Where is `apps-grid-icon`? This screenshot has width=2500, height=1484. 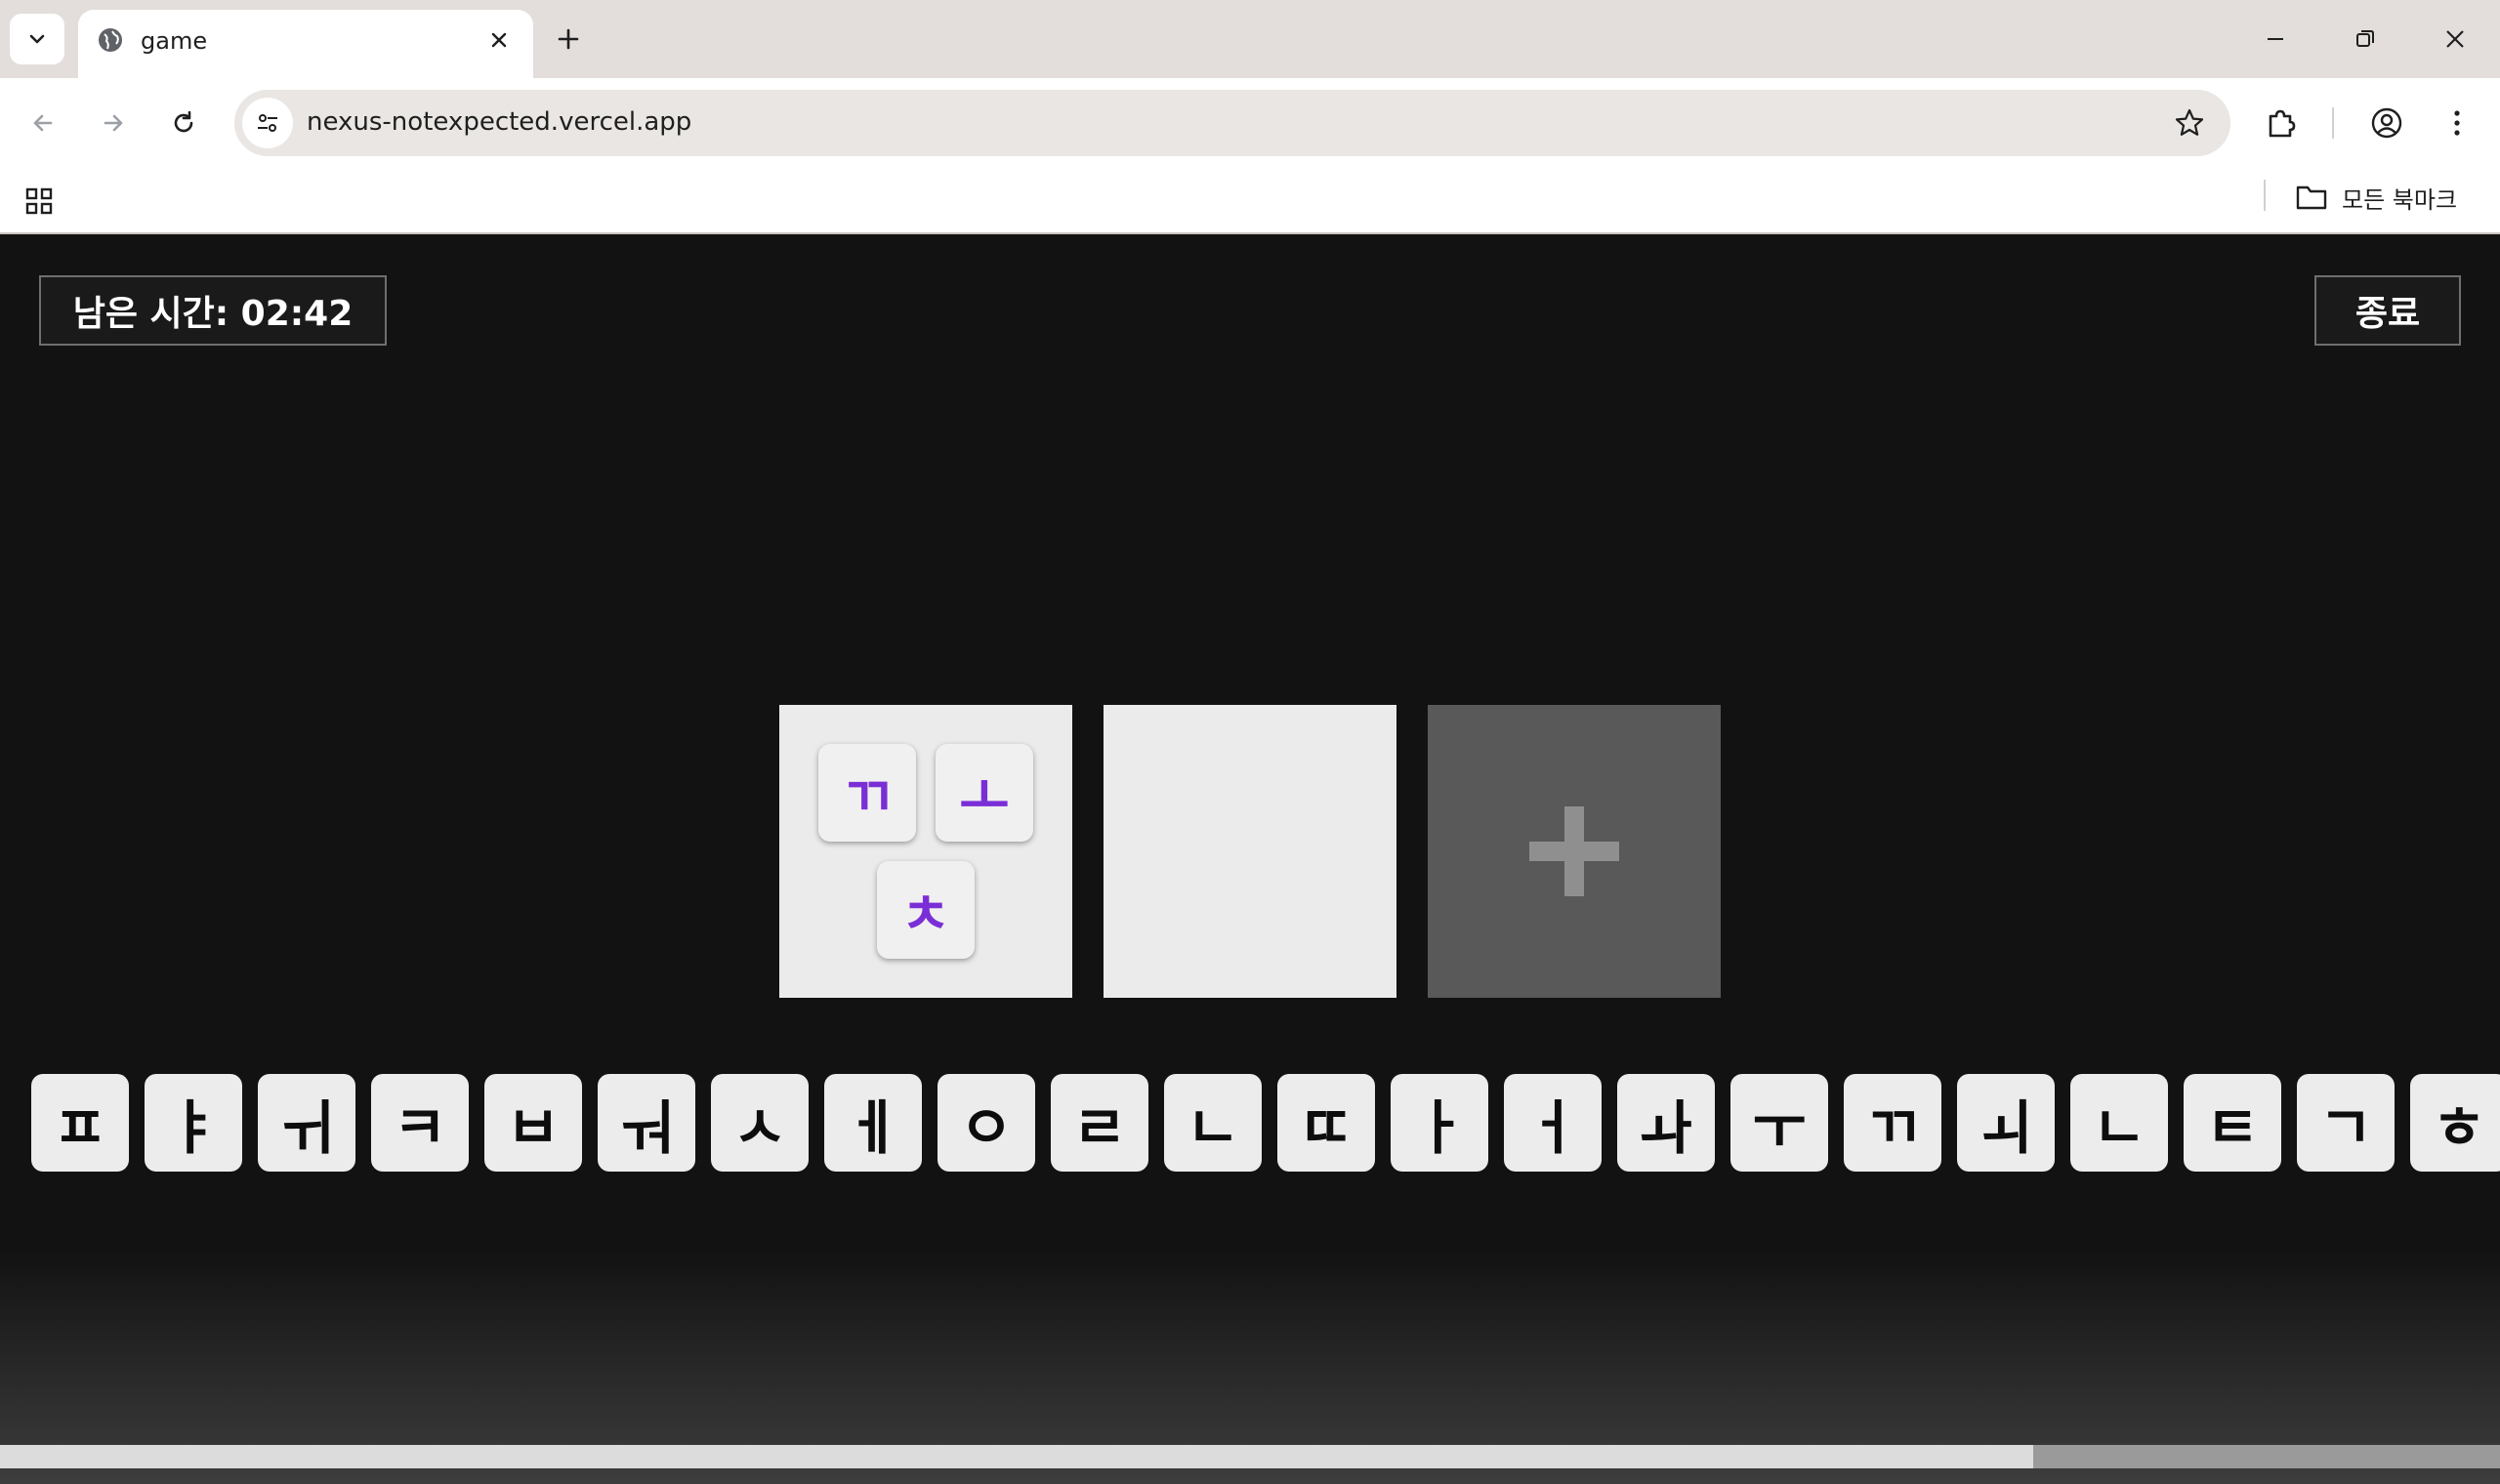
apps-grid-icon is located at coordinates (39, 201).